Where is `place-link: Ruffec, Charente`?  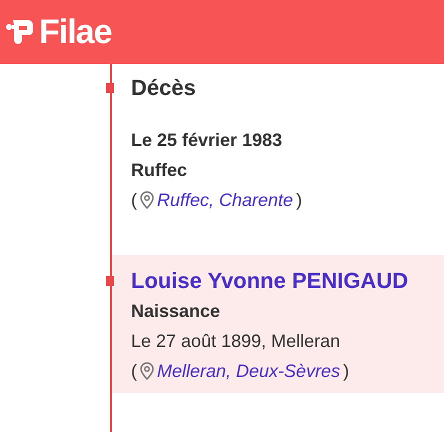
place-link: Ruffec, Charente is located at coordinates (225, 200).